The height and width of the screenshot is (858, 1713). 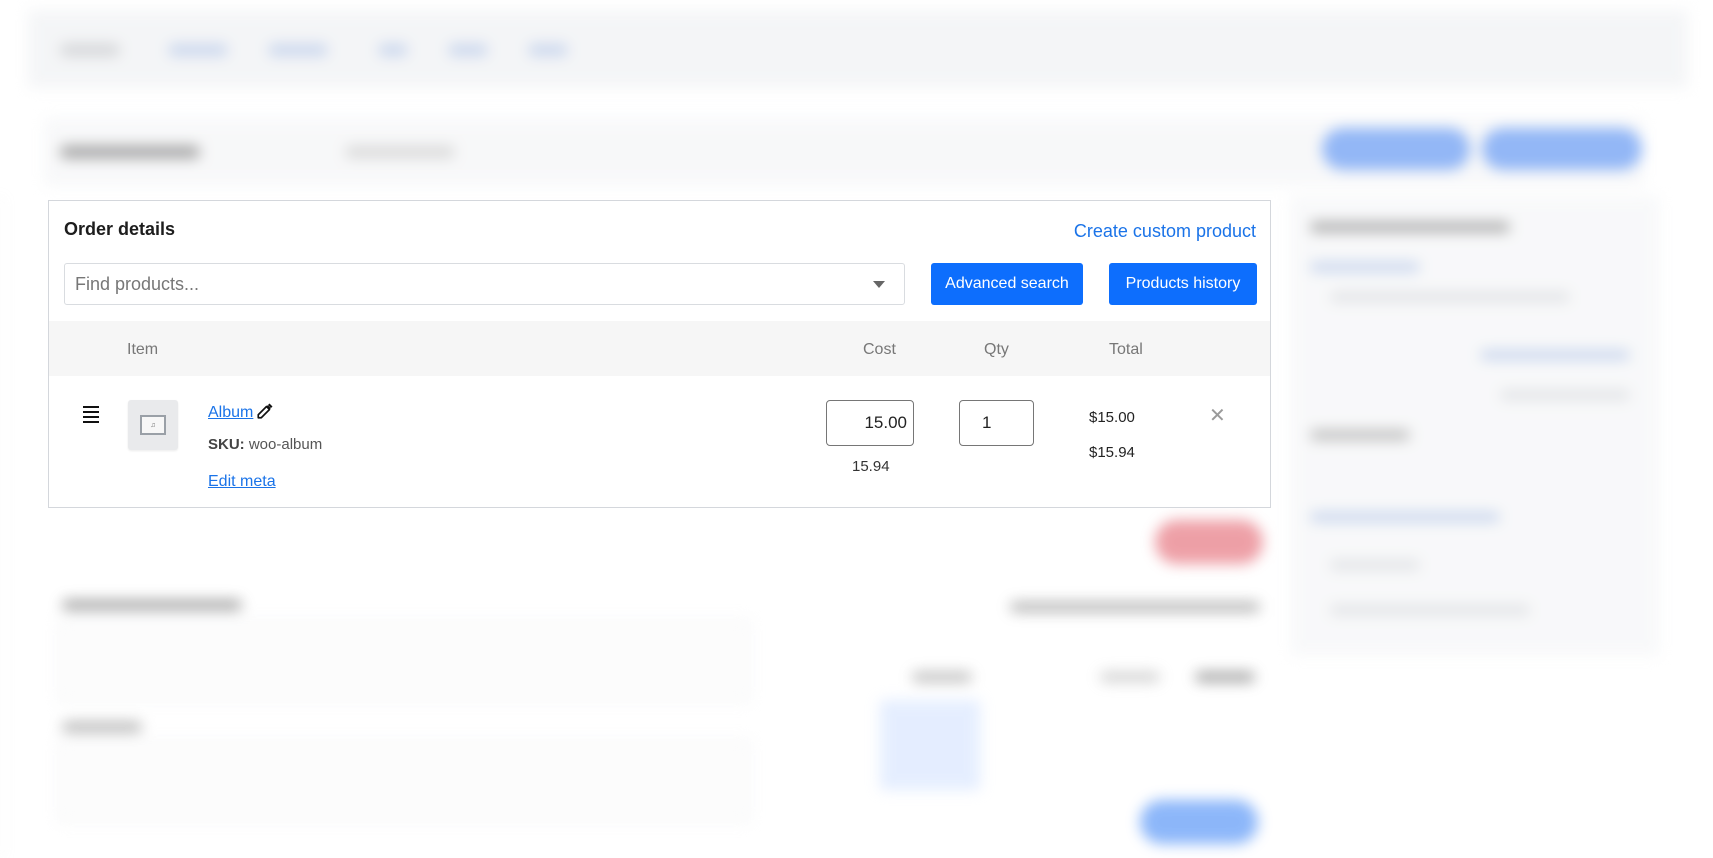 What do you see at coordinates (285, 444) in the screenshot?
I see `sku-value: woo-album` at bounding box center [285, 444].